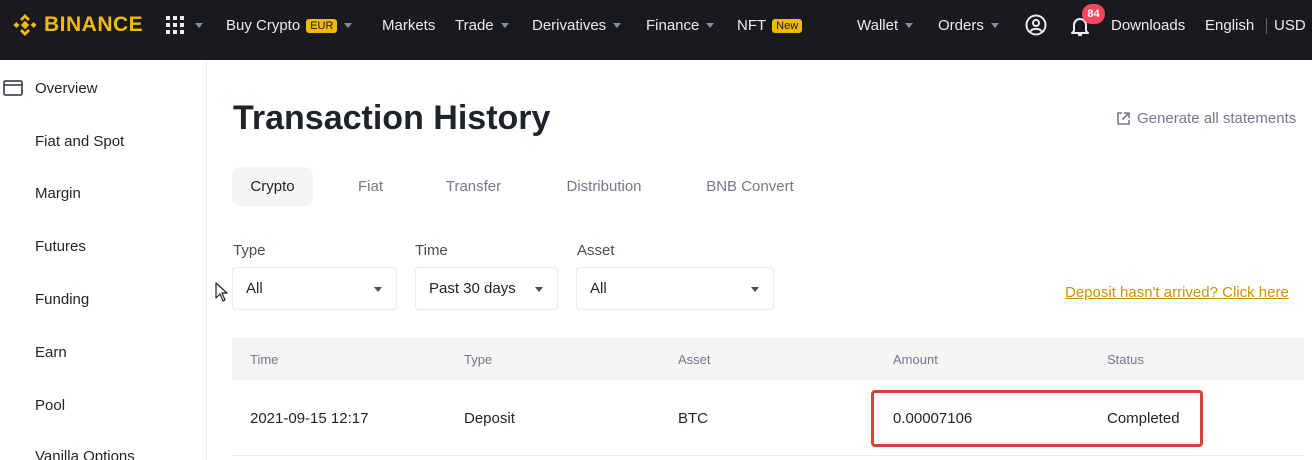 This screenshot has height=460, width=1312. I want to click on nav-derivatives: Derivatives, so click(577, 25).